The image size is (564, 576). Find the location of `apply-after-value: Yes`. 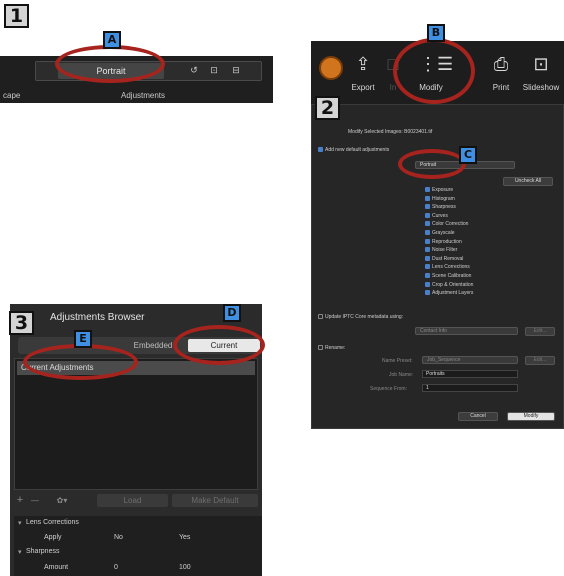

apply-after-value: Yes is located at coordinates (185, 537).